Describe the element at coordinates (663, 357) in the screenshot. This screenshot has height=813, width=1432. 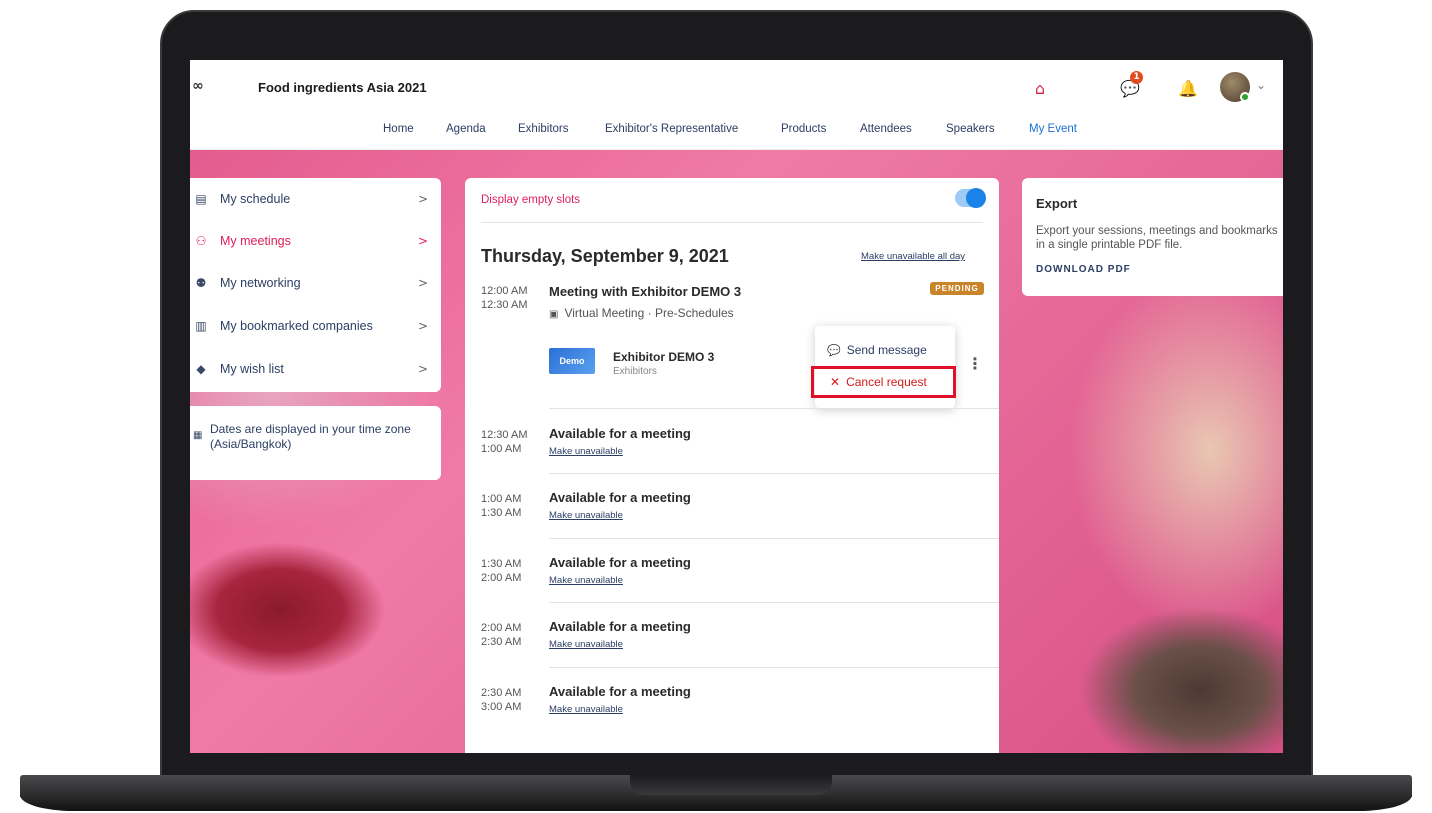
I see `exhibitor-name: Exhibitor DEMO 3` at that location.